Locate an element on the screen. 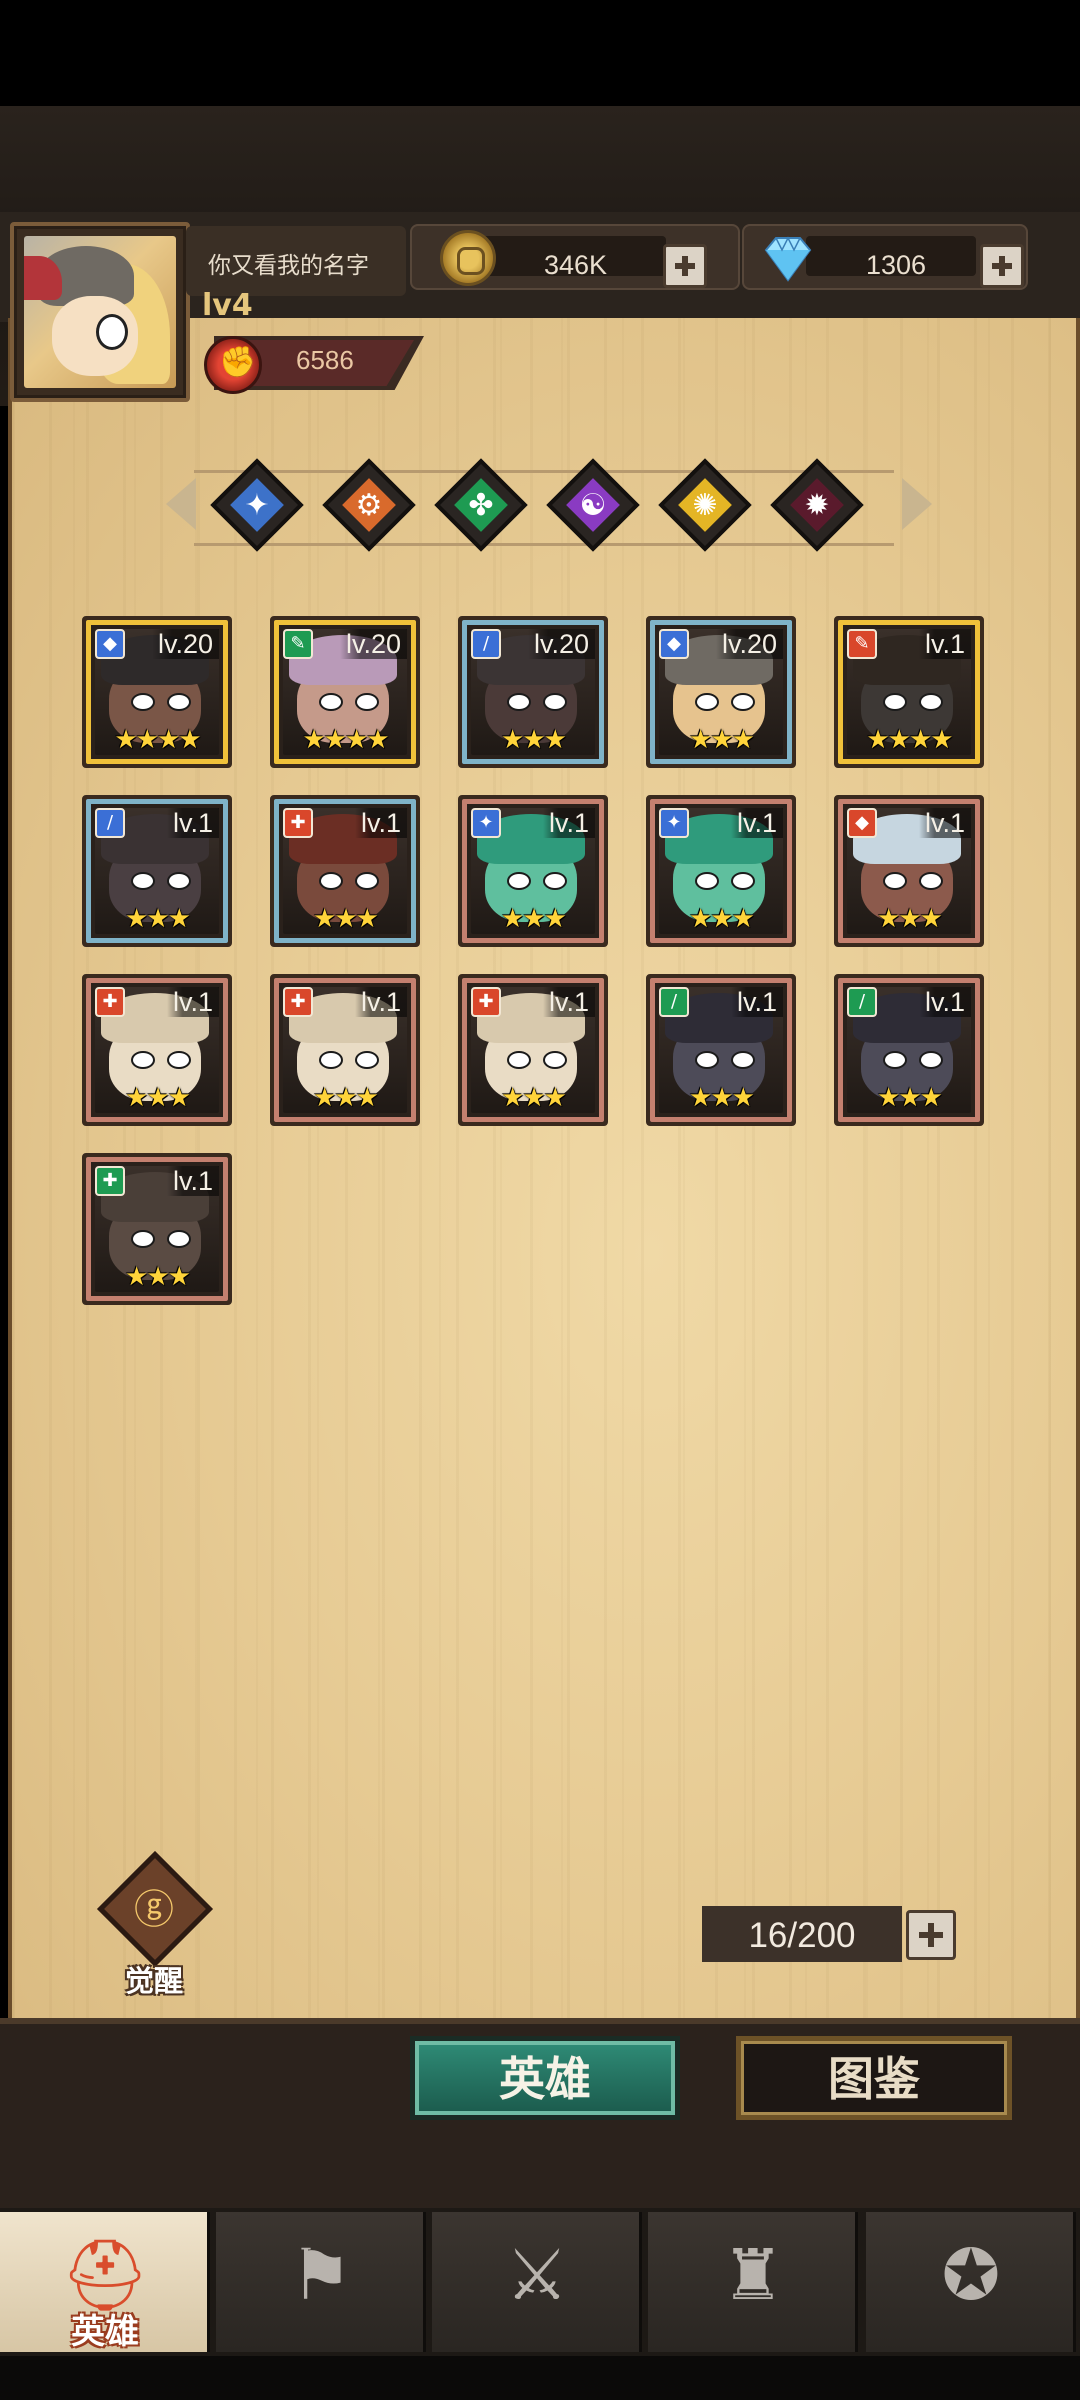 The width and height of the screenshot is (1080, 2400). filter-right-arrow-icon is located at coordinates (917, 504).